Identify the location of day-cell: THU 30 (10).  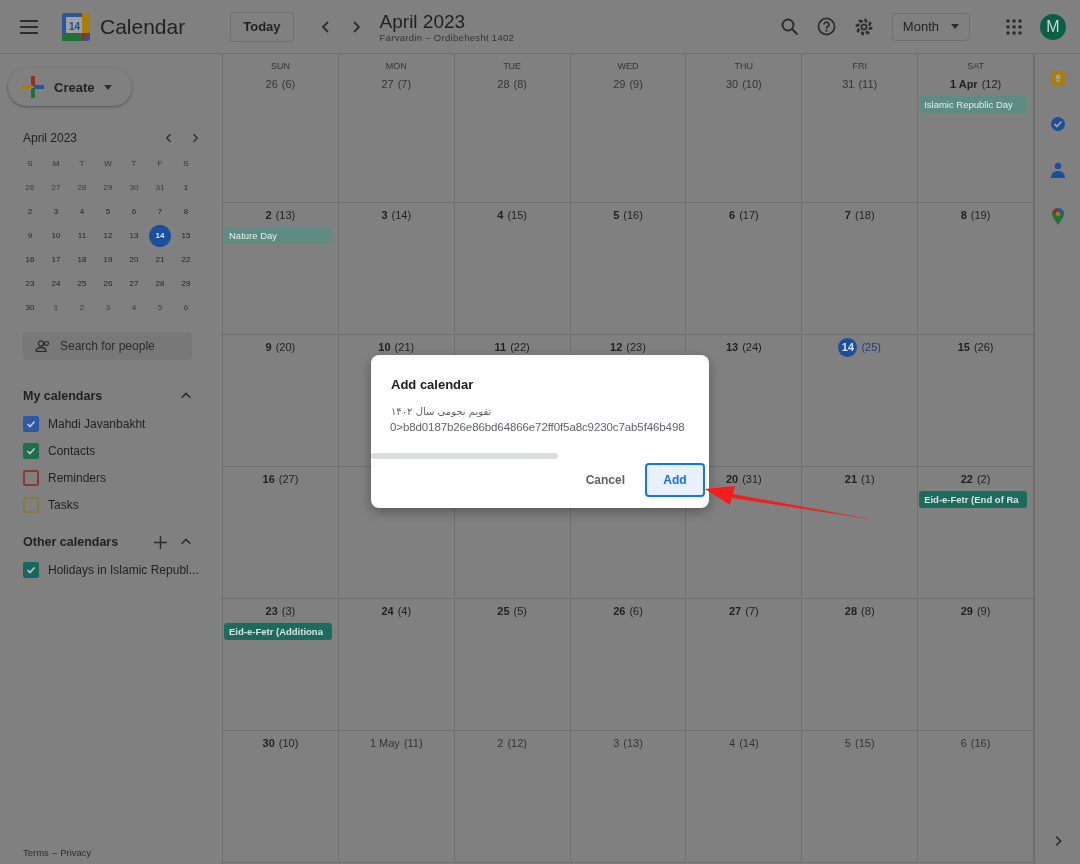
(744, 128).